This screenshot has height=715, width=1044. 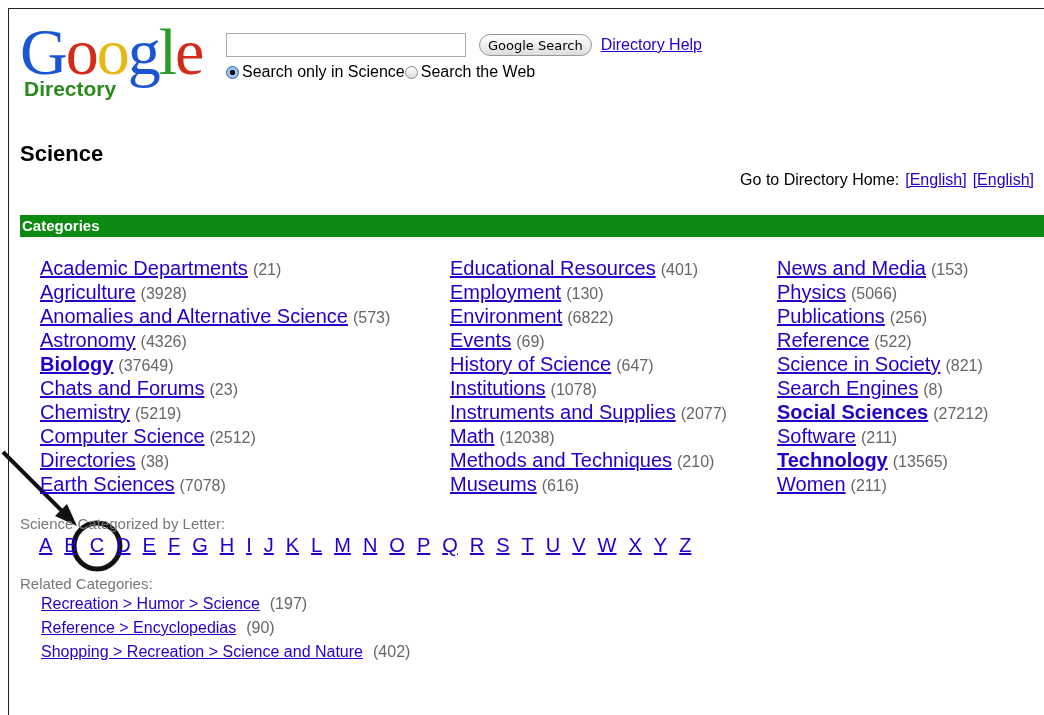 What do you see at coordinates (579, 545) in the screenshot?
I see `letter-link: V` at bounding box center [579, 545].